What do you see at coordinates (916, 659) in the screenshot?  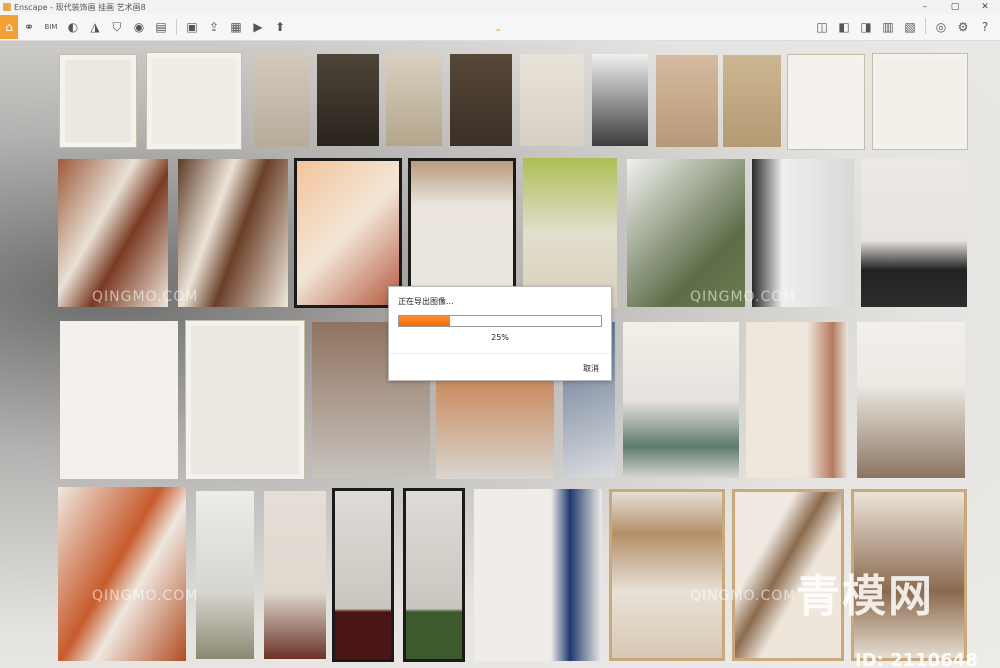 I see `watermark-id: ID: 2110648` at bounding box center [916, 659].